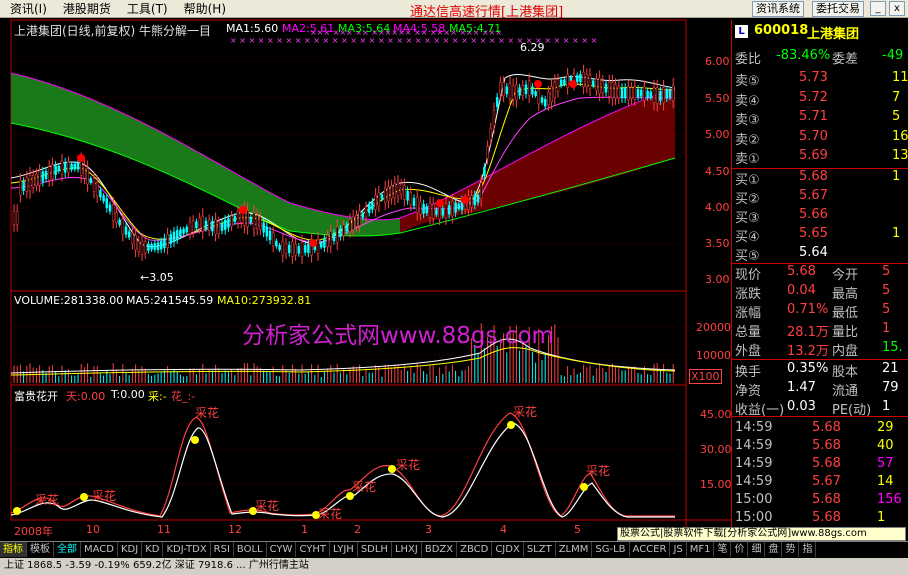 Image resolution: width=908 pixels, height=575 pixels. I want to click on stat-value: 1, so click(886, 328).